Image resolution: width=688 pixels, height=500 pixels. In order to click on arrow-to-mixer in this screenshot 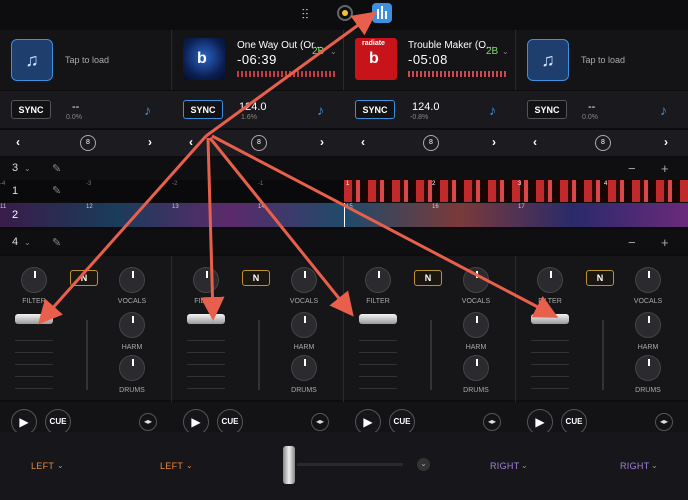, I will do `click(291, 74)`.